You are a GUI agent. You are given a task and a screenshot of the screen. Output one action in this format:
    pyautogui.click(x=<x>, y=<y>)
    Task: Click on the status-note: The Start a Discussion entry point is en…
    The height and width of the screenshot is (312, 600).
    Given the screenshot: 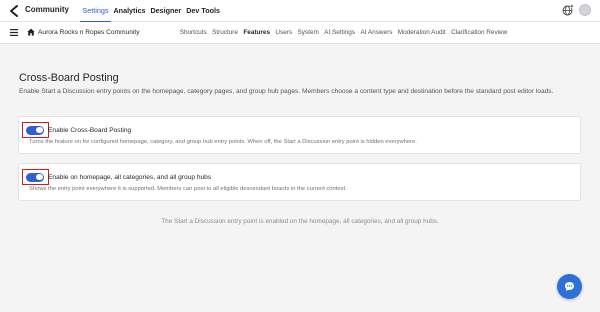 What is the action you would take?
    pyautogui.click(x=300, y=221)
    